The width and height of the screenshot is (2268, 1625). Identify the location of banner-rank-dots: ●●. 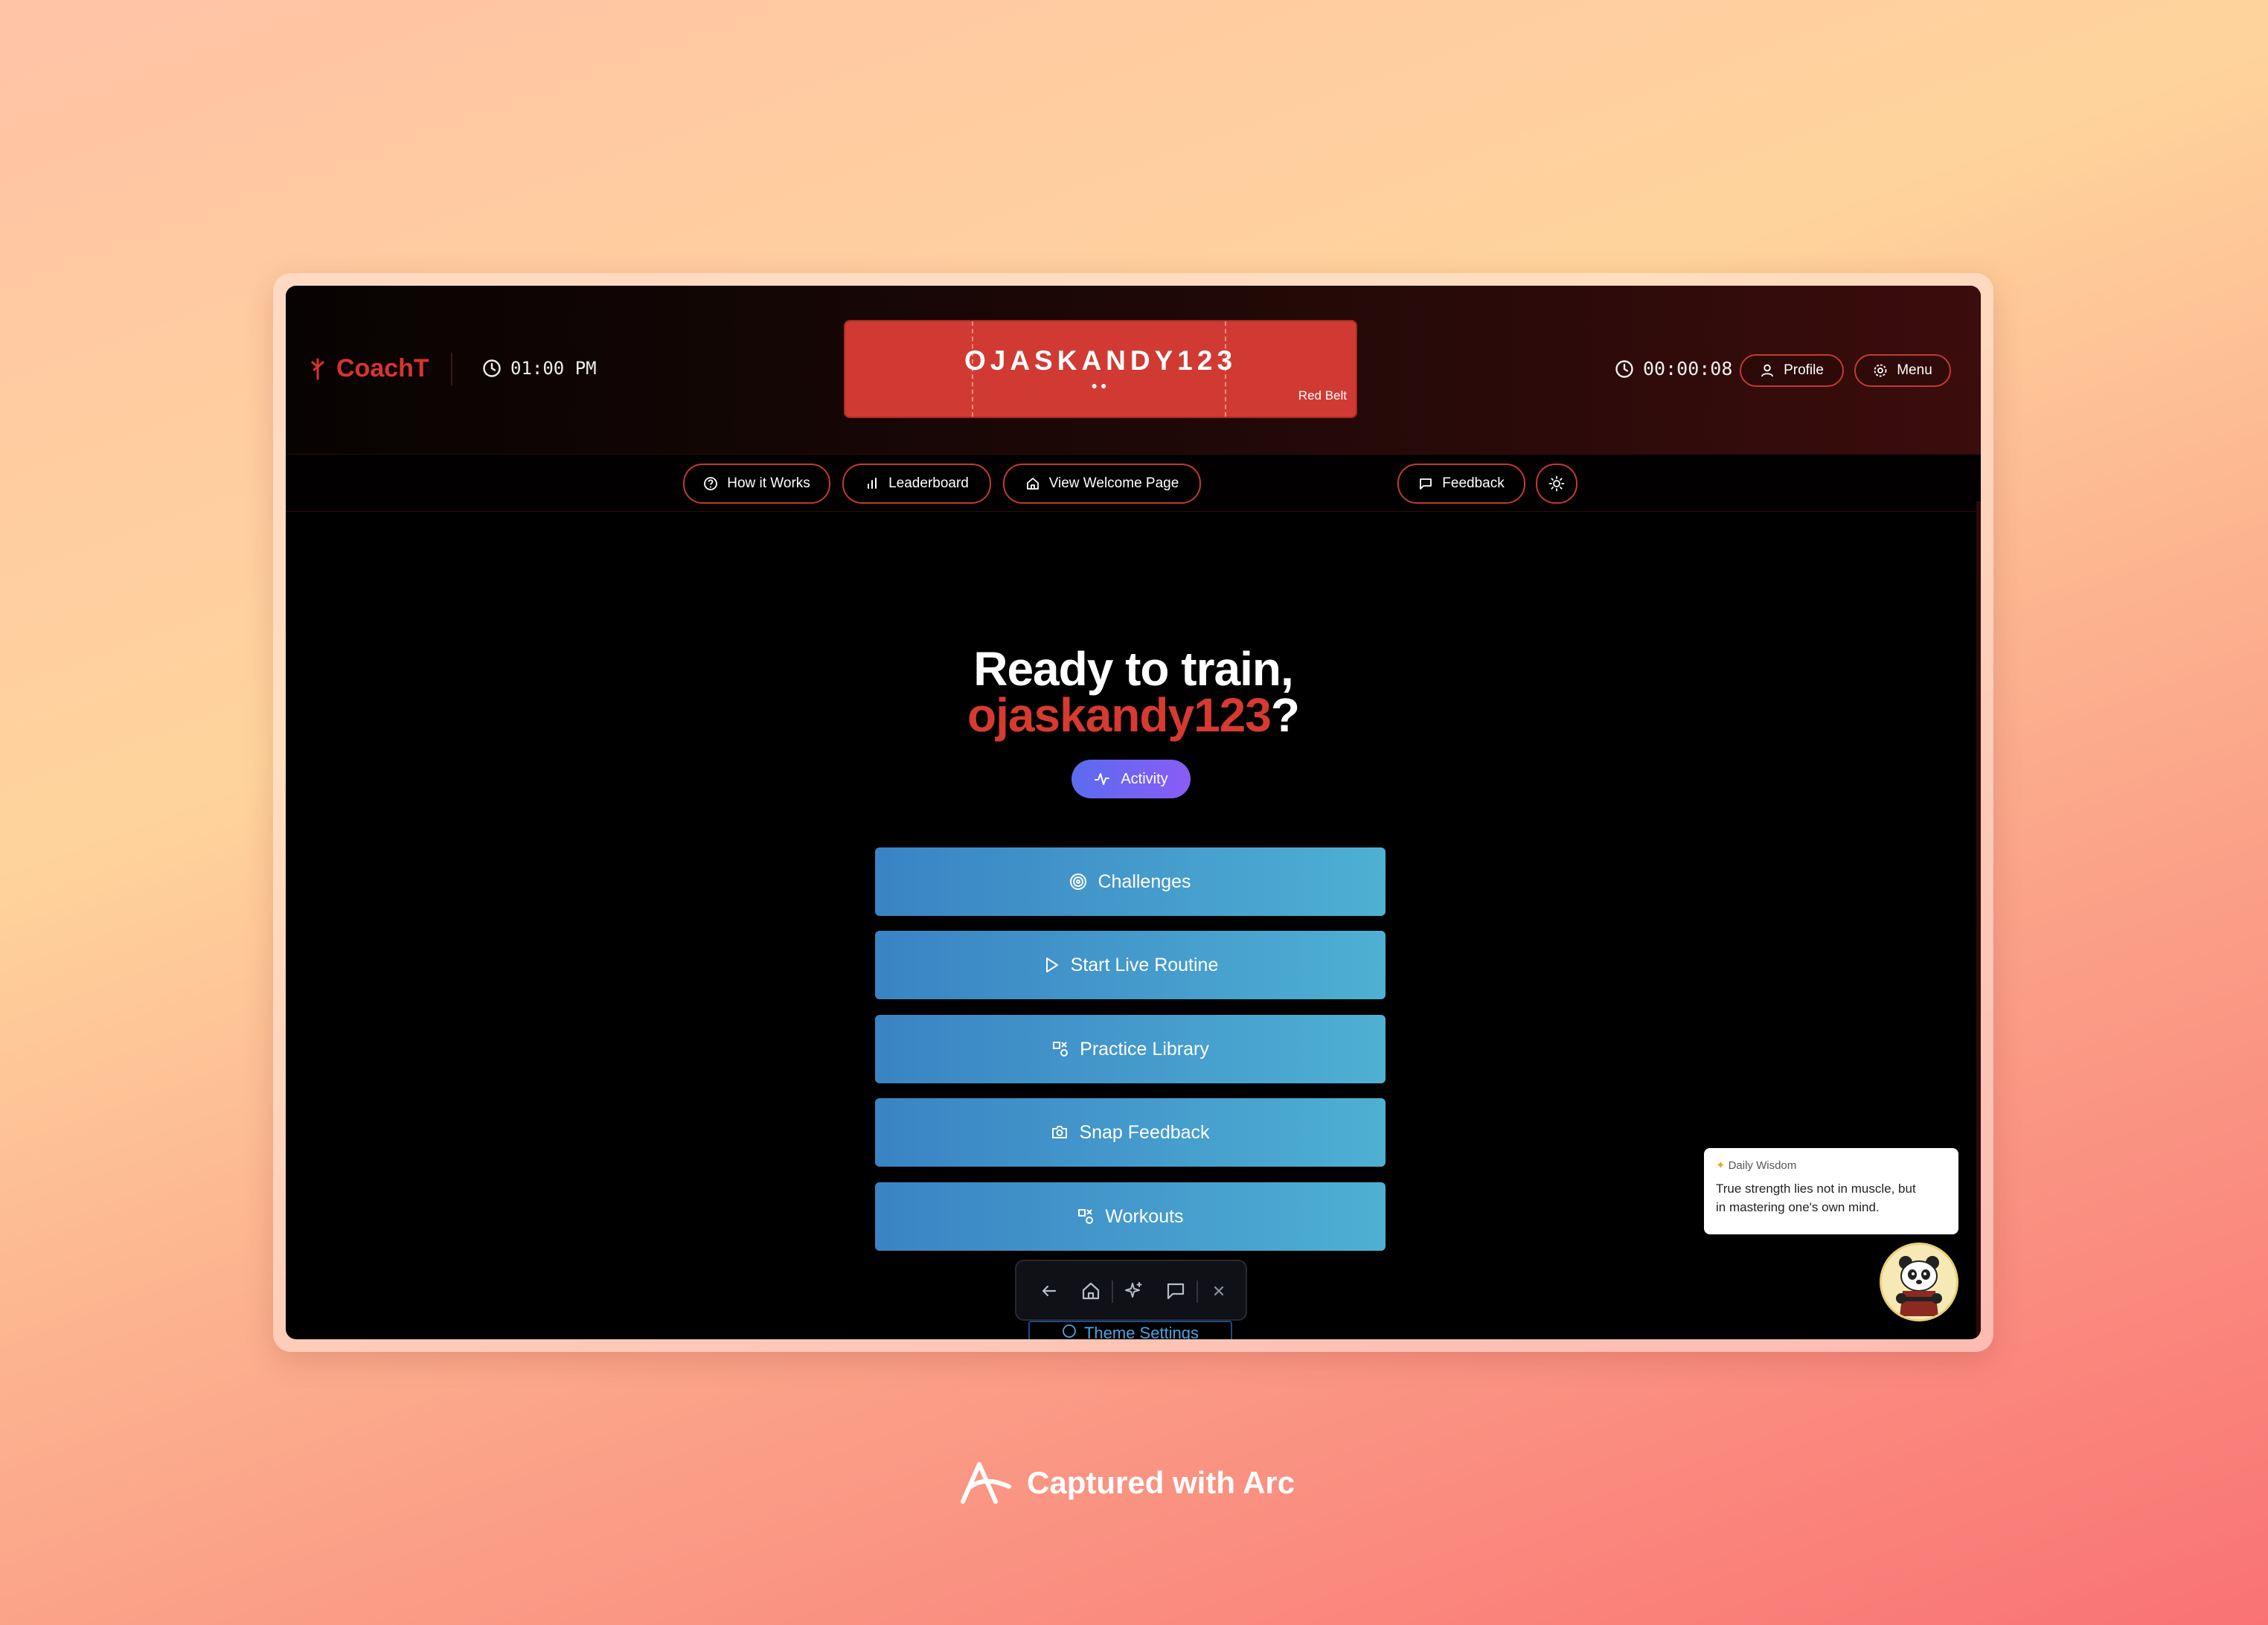
(1100, 385).